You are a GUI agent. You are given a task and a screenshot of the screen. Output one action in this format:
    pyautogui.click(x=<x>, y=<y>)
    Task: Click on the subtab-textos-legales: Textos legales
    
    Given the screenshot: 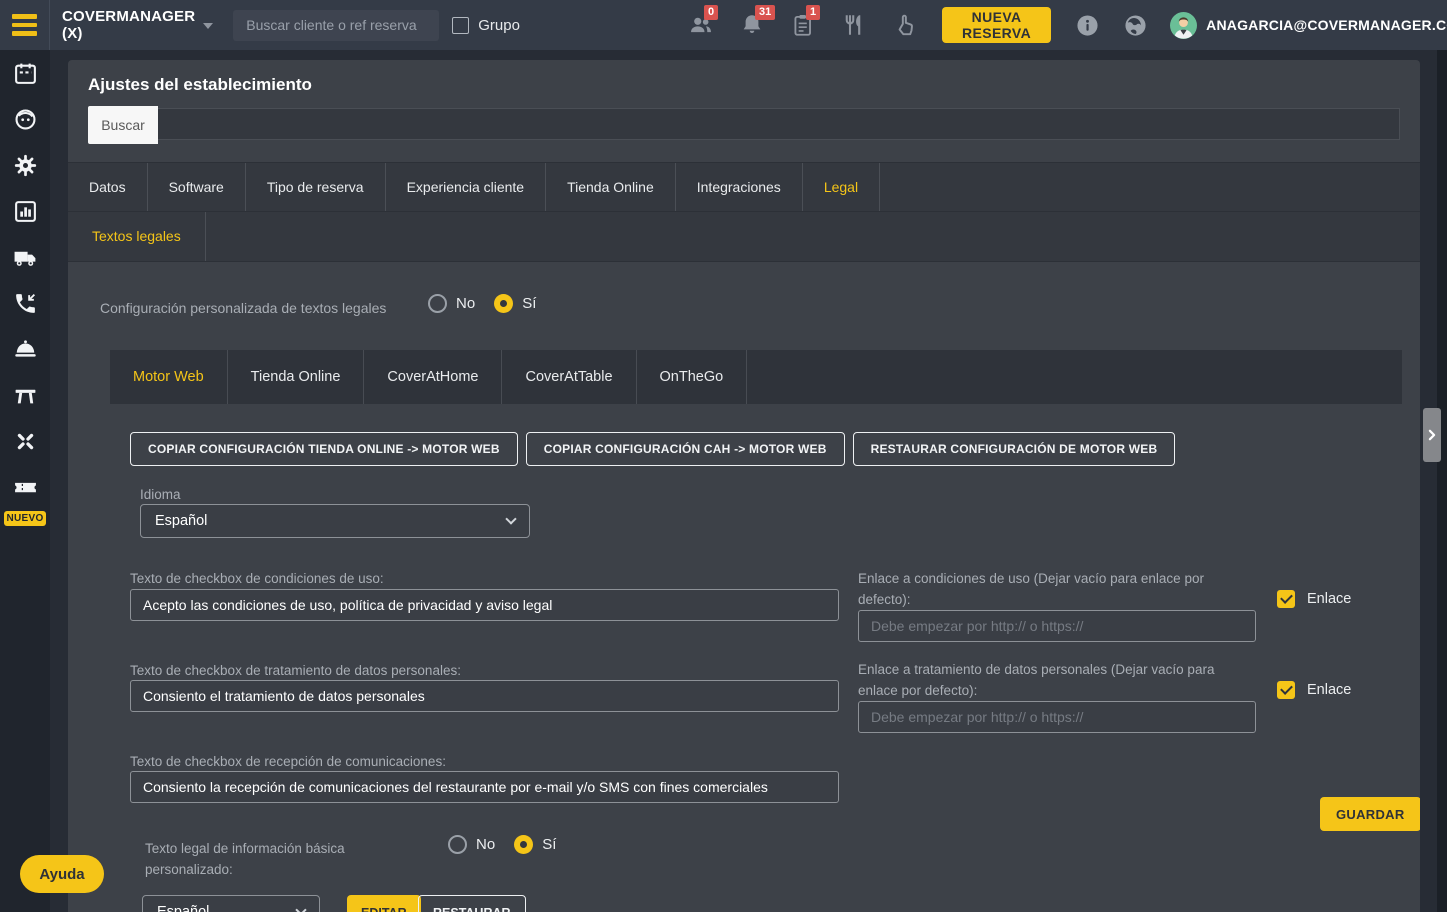 What is the action you would take?
    pyautogui.click(x=137, y=236)
    